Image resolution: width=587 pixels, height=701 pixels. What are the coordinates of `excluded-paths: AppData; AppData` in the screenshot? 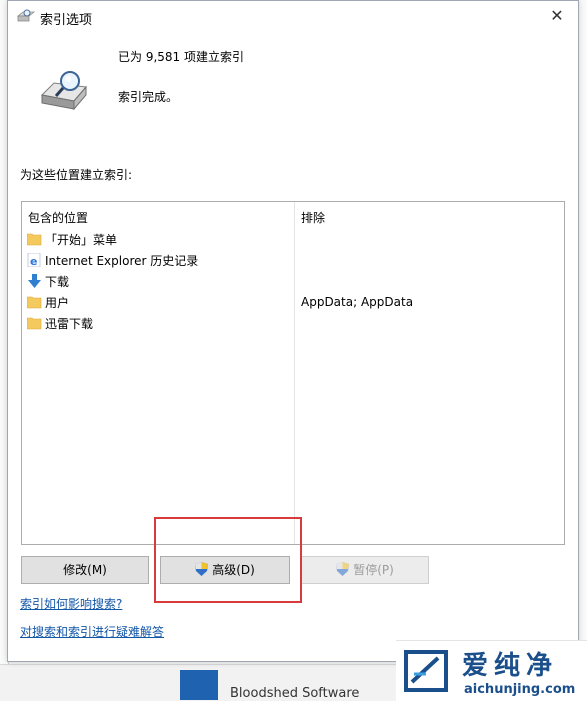 It's located at (357, 302).